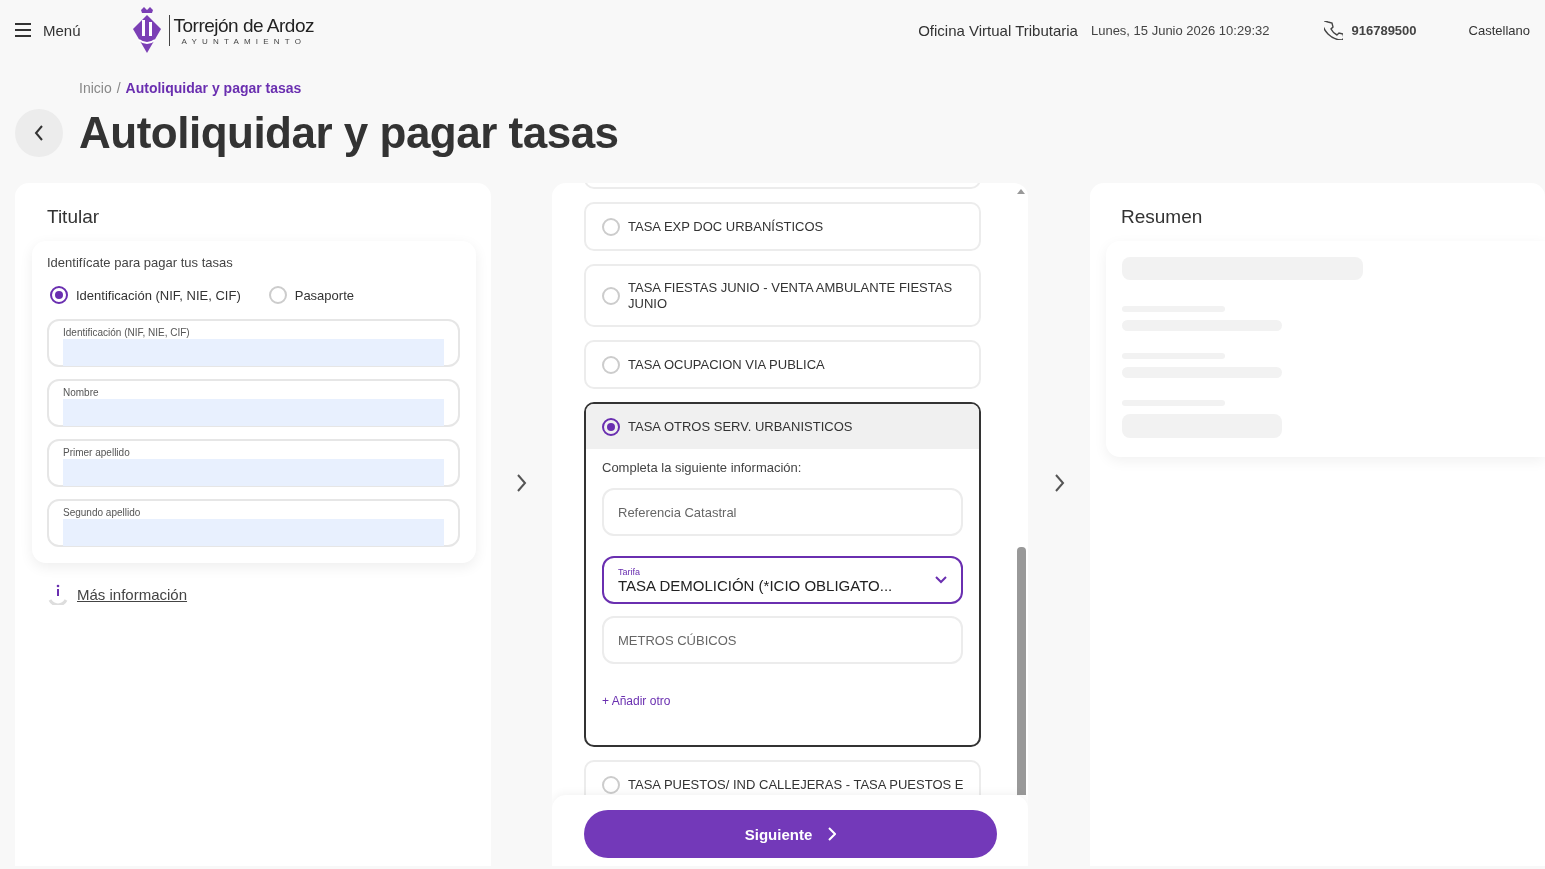  I want to click on language-link: Castellano, so click(1499, 30).